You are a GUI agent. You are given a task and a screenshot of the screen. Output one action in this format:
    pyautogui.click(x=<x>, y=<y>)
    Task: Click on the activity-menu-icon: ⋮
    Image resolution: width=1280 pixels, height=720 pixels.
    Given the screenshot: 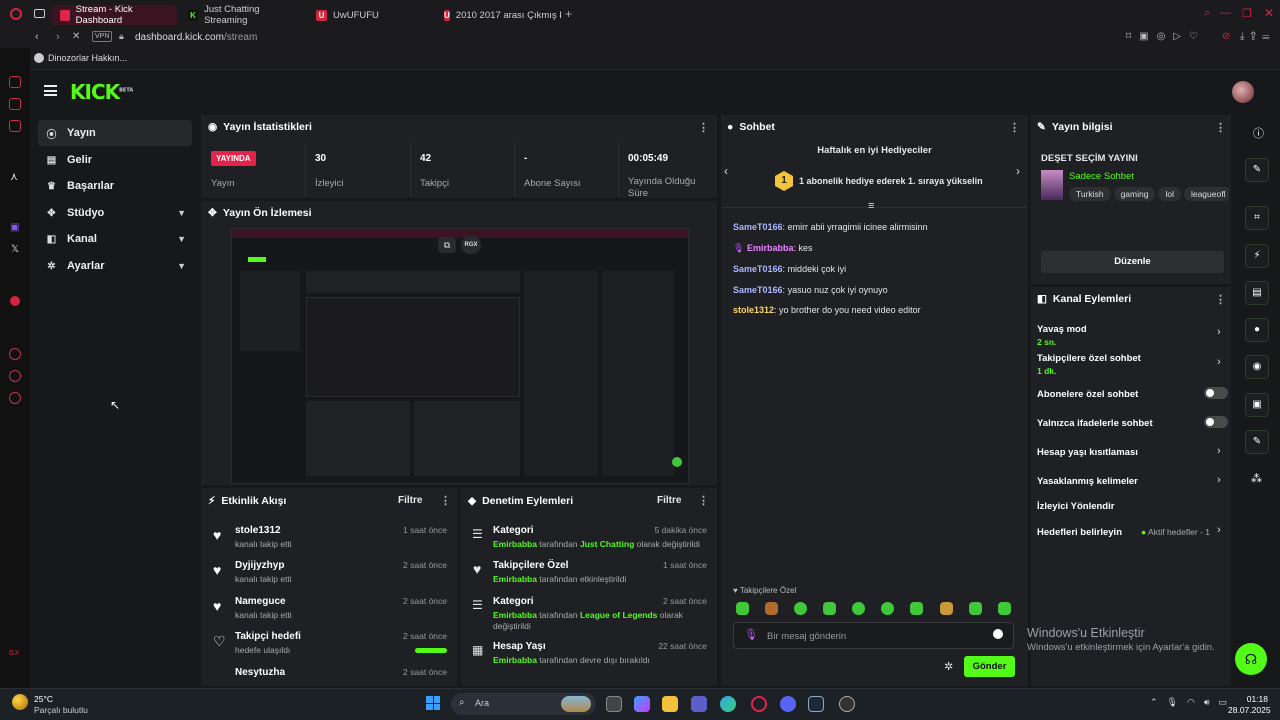 What is the action you would take?
    pyautogui.click(x=445, y=500)
    